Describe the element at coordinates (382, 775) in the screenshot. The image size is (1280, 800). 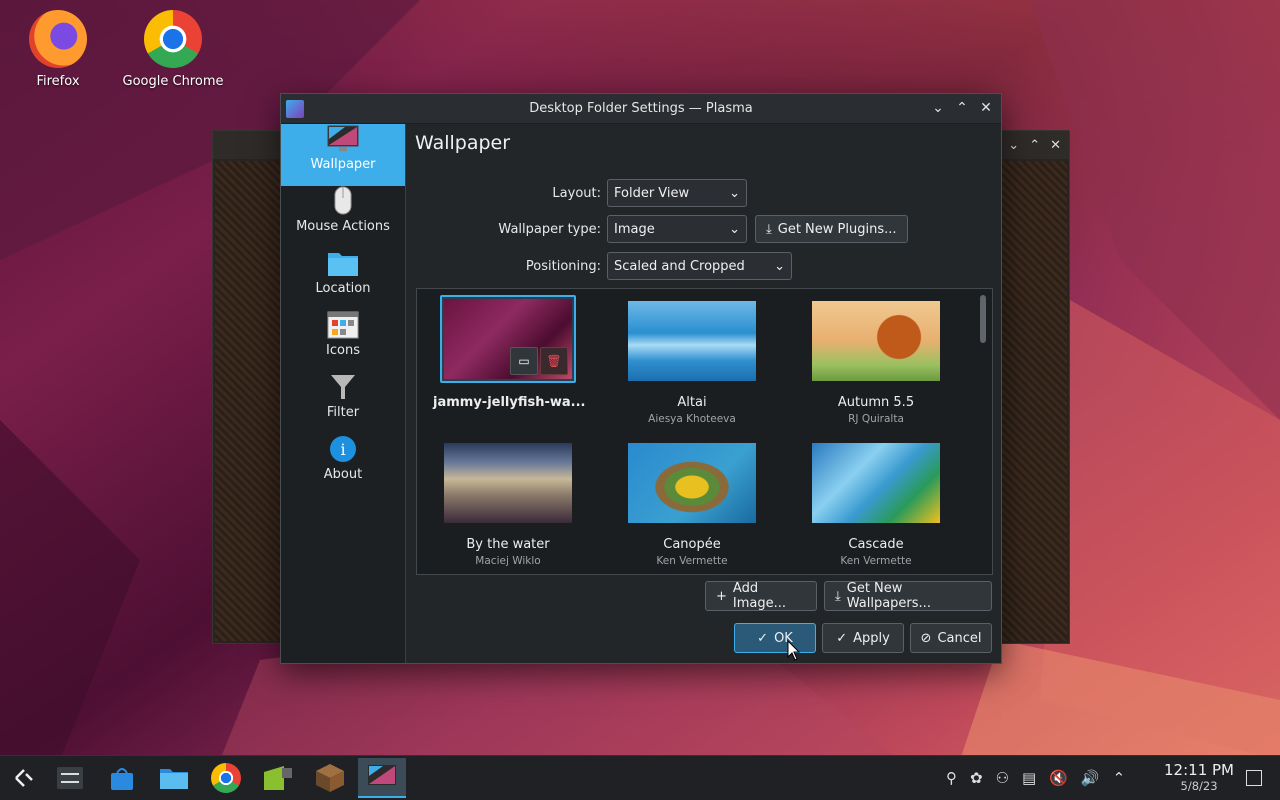
I see `wallpaper-settings-icon` at that location.